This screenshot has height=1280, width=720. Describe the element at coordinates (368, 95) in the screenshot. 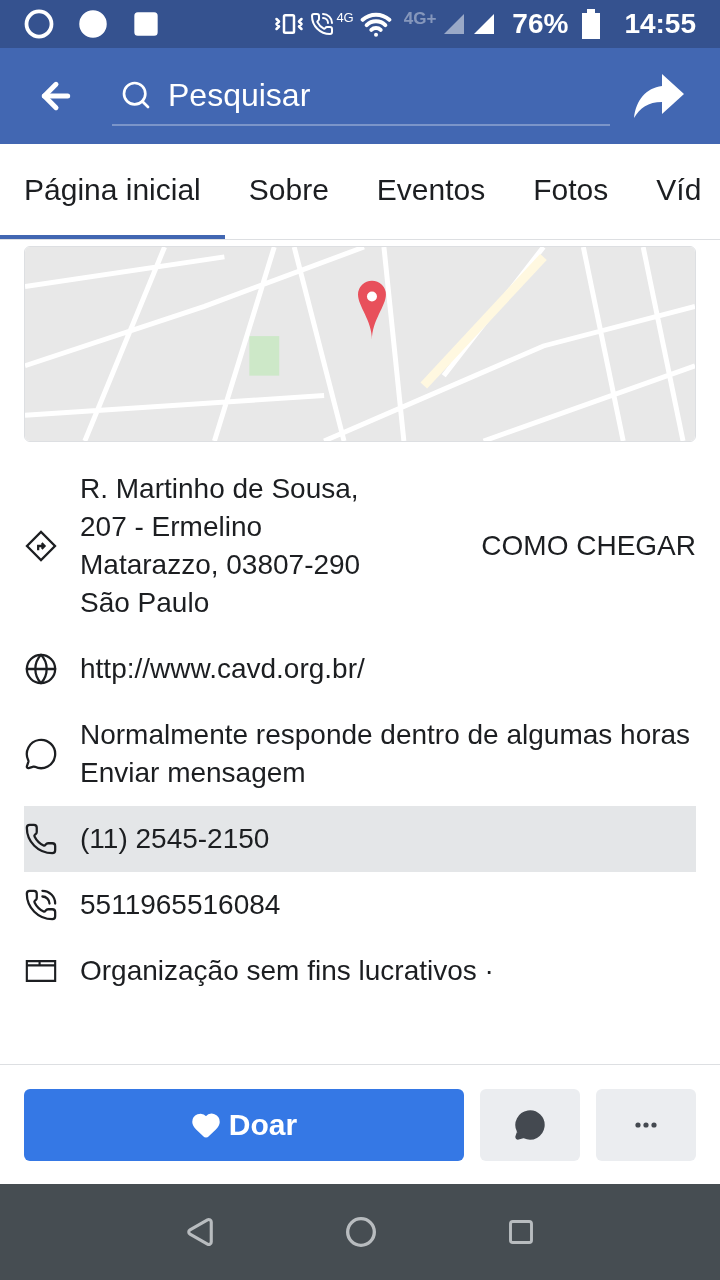

I see `search-input: Pesquisar` at that location.